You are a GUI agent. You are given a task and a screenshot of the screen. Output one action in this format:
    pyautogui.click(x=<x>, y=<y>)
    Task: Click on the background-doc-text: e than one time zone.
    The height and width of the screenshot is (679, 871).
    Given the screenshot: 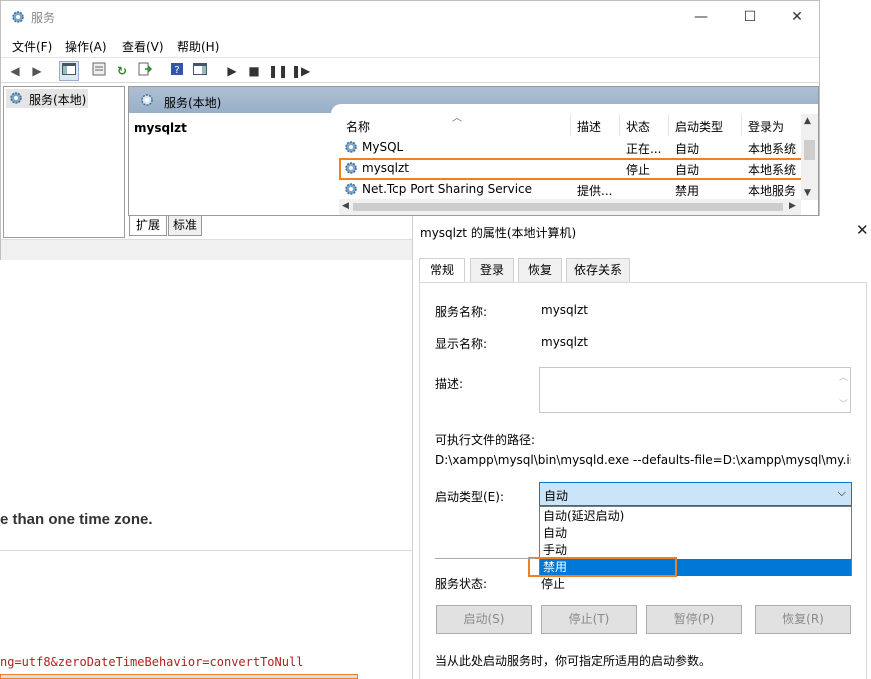 What is the action you would take?
    pyautogui.click(x=76, y=519)
    